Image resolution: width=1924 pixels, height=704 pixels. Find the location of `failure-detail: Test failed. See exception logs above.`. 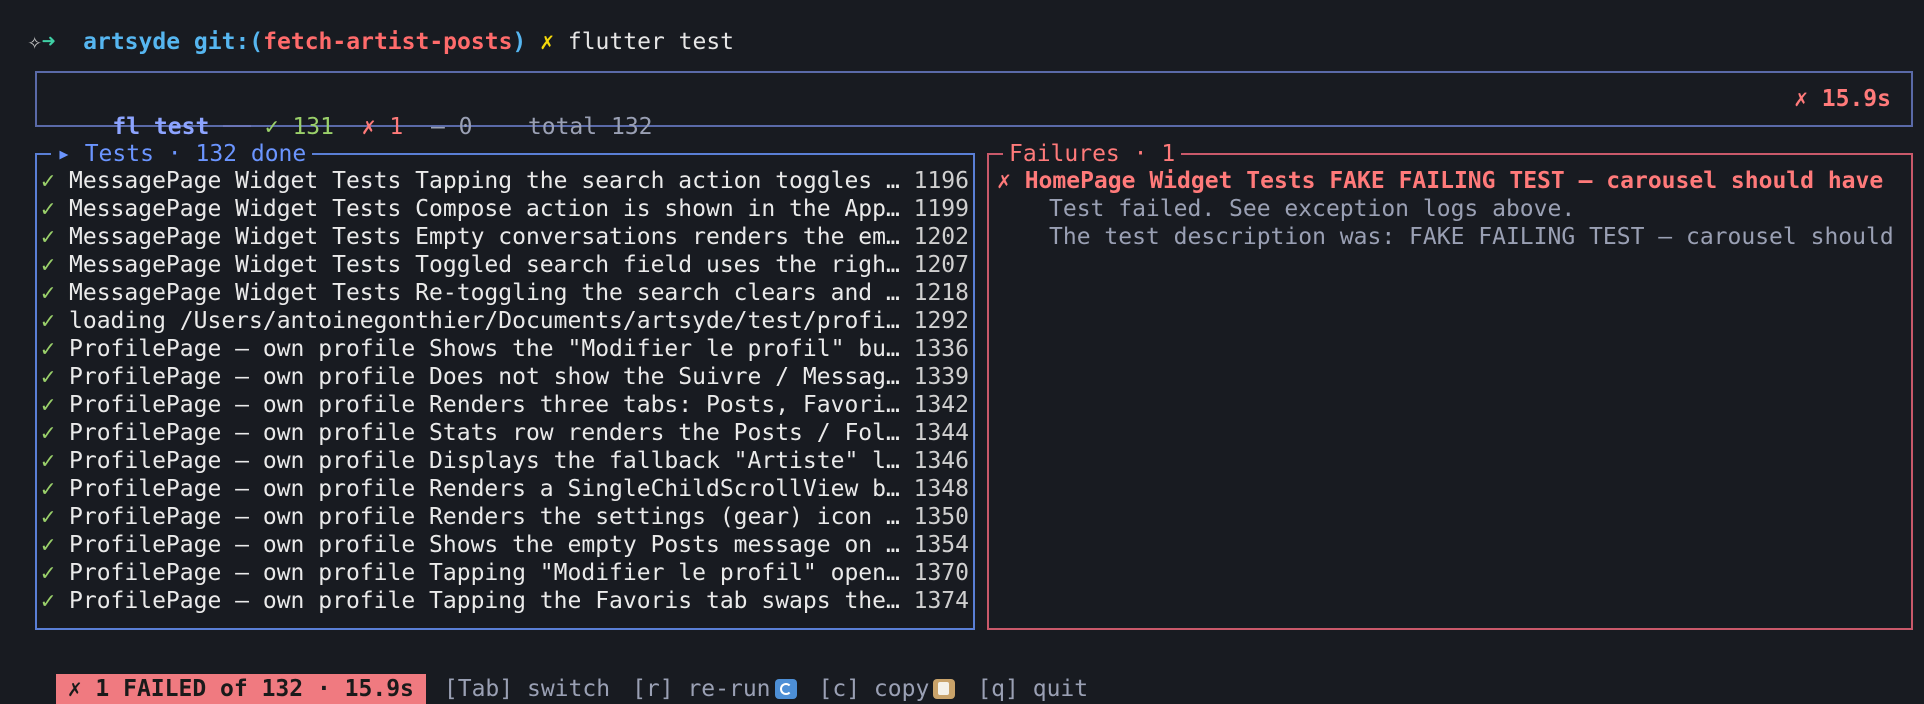

failure-detail: Test failed. See exception logs above. is located at coordinates (1312, 209).